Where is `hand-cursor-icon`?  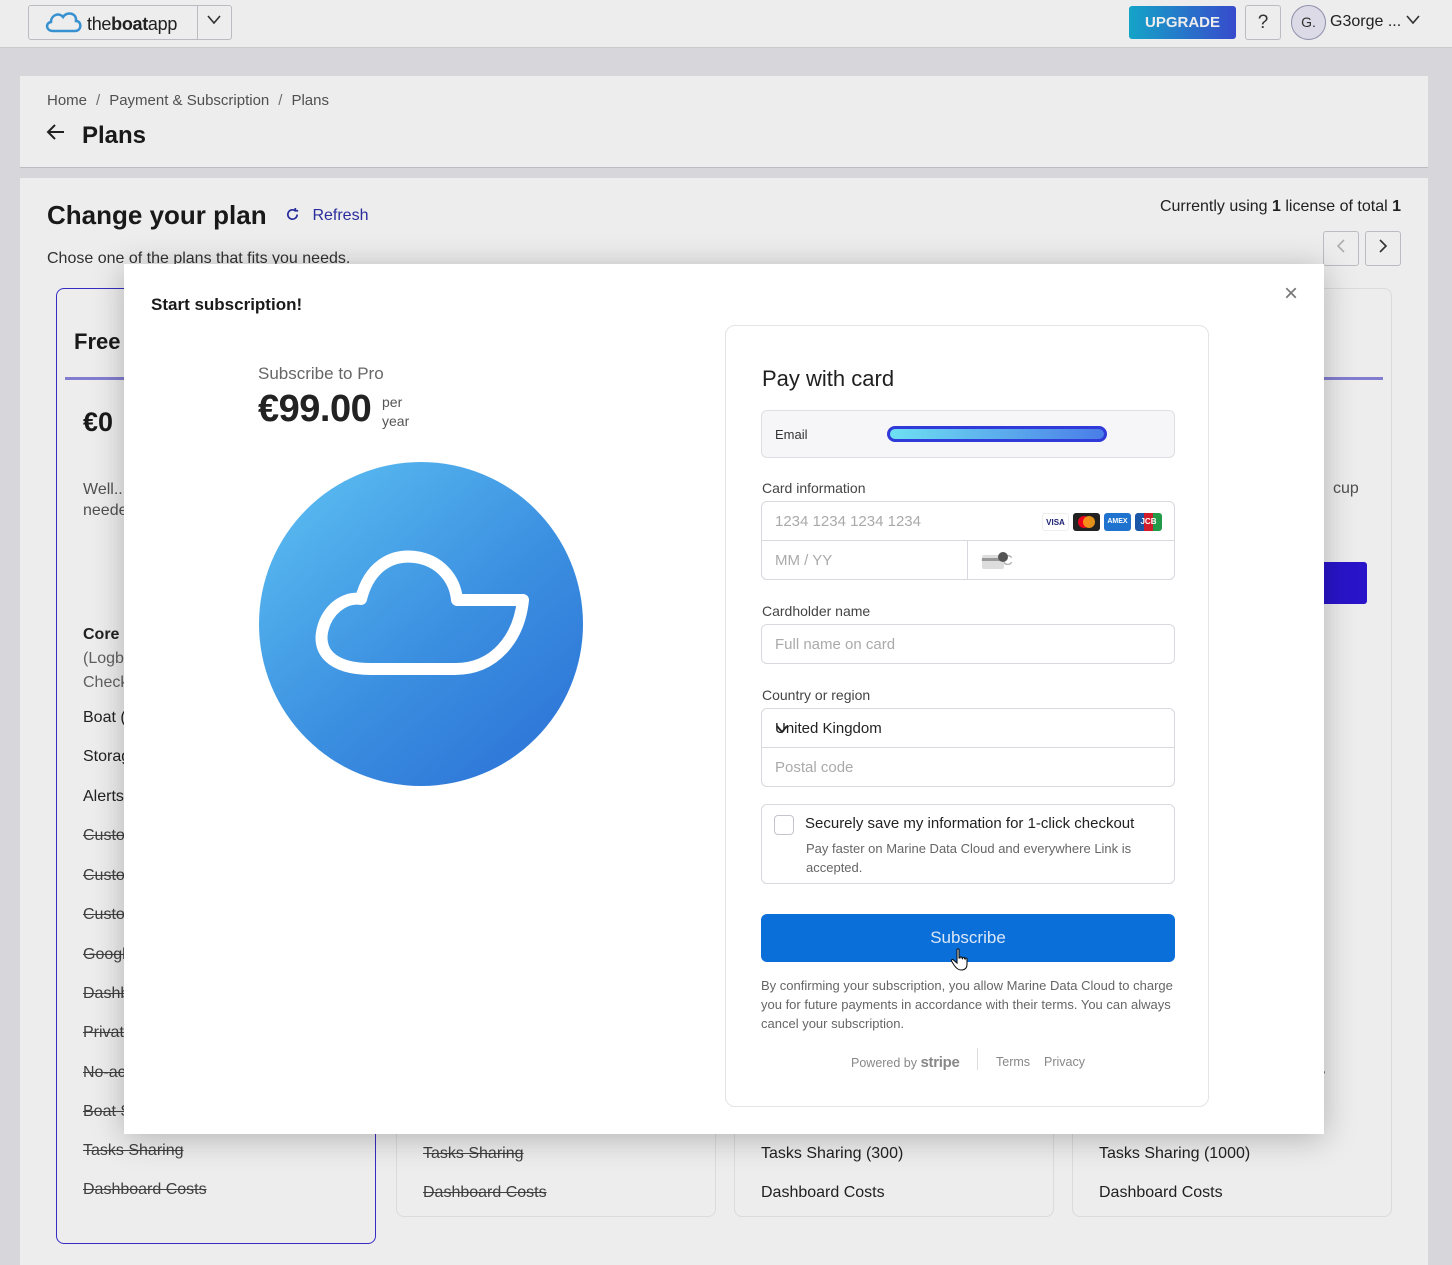
hand-cursor-icon is located at coordinates (960, 962).